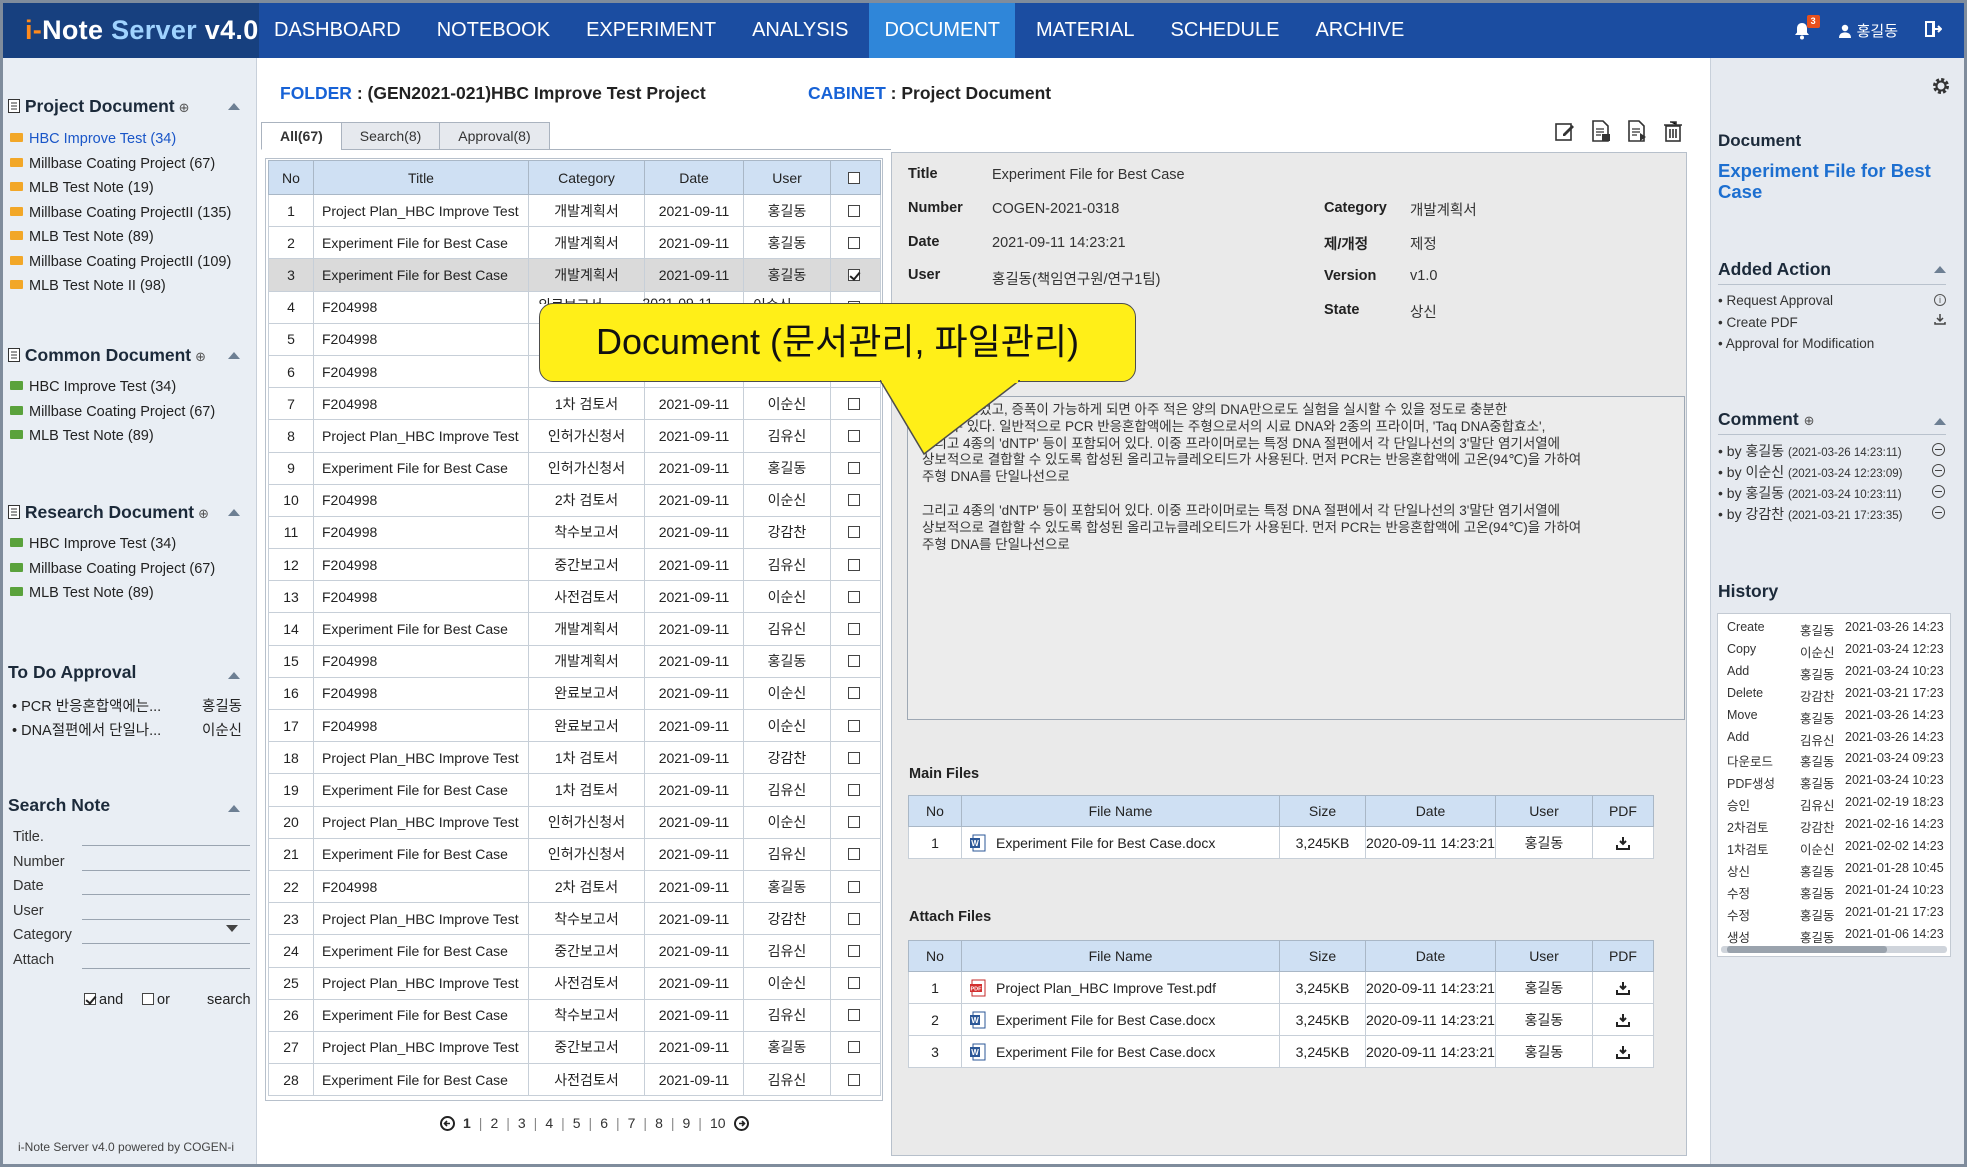 Image resolution: width=1967 pixels, height=1167 pixels. Describe the element at coordinates (1940, 300) in the screenshot. I see `info-icon: i` at that location.